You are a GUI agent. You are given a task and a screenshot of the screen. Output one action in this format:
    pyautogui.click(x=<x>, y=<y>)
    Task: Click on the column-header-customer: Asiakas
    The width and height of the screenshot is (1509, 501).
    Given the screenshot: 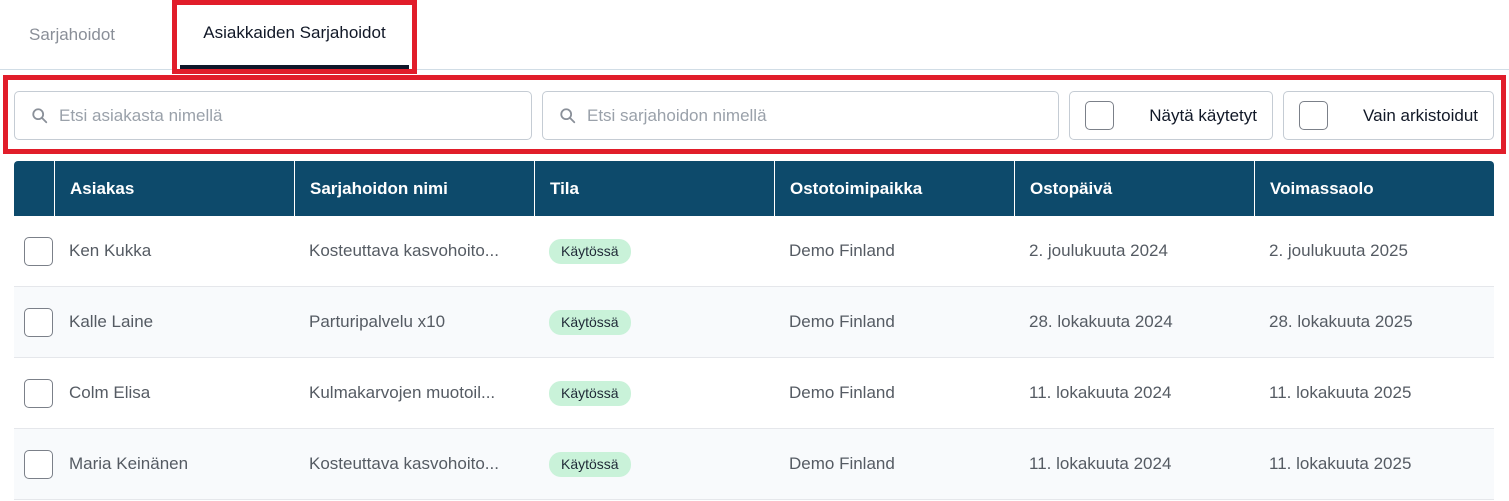 What is the action you would take?
    pyautogui.click(x=174, y=188)
    